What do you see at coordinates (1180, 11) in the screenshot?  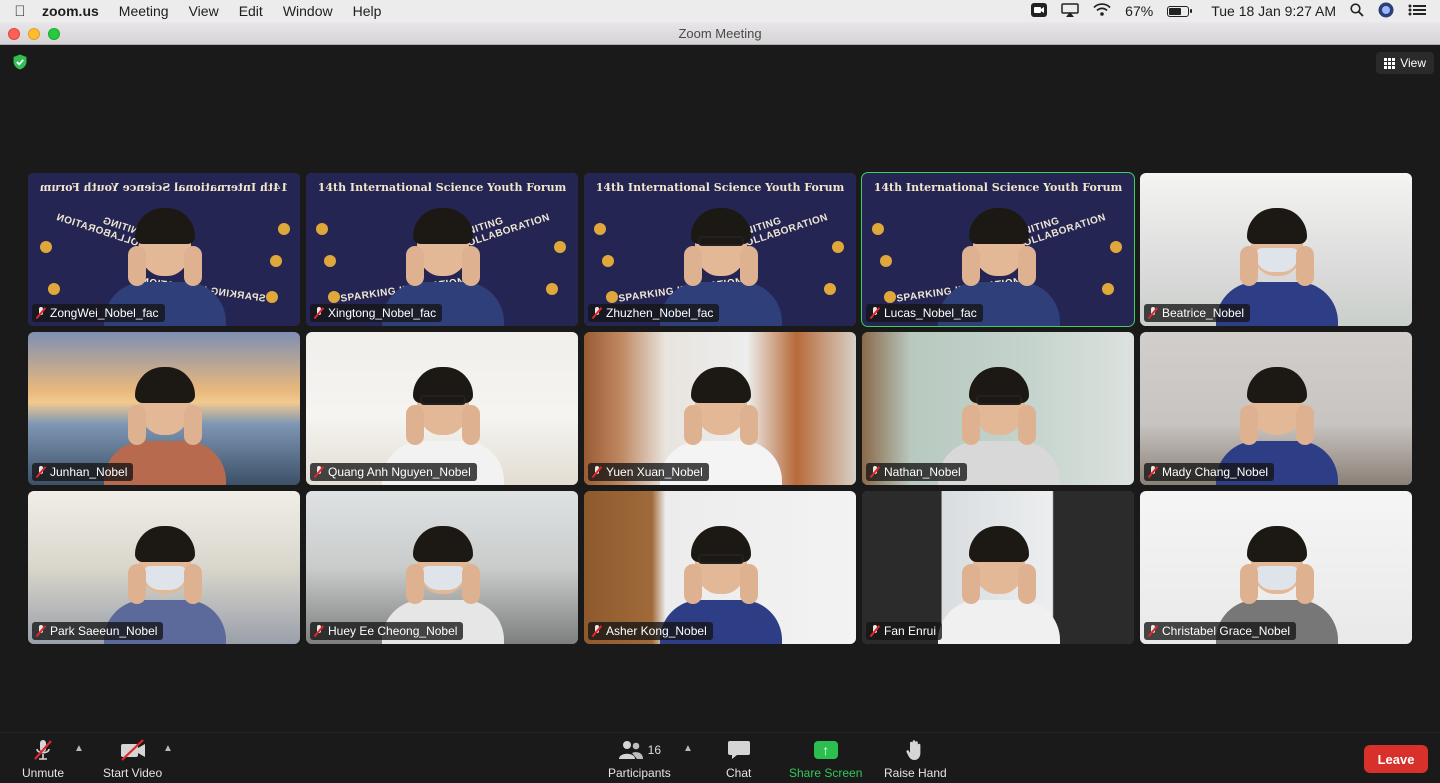 I see `battery-icon` at bounding box center [1180, 11].